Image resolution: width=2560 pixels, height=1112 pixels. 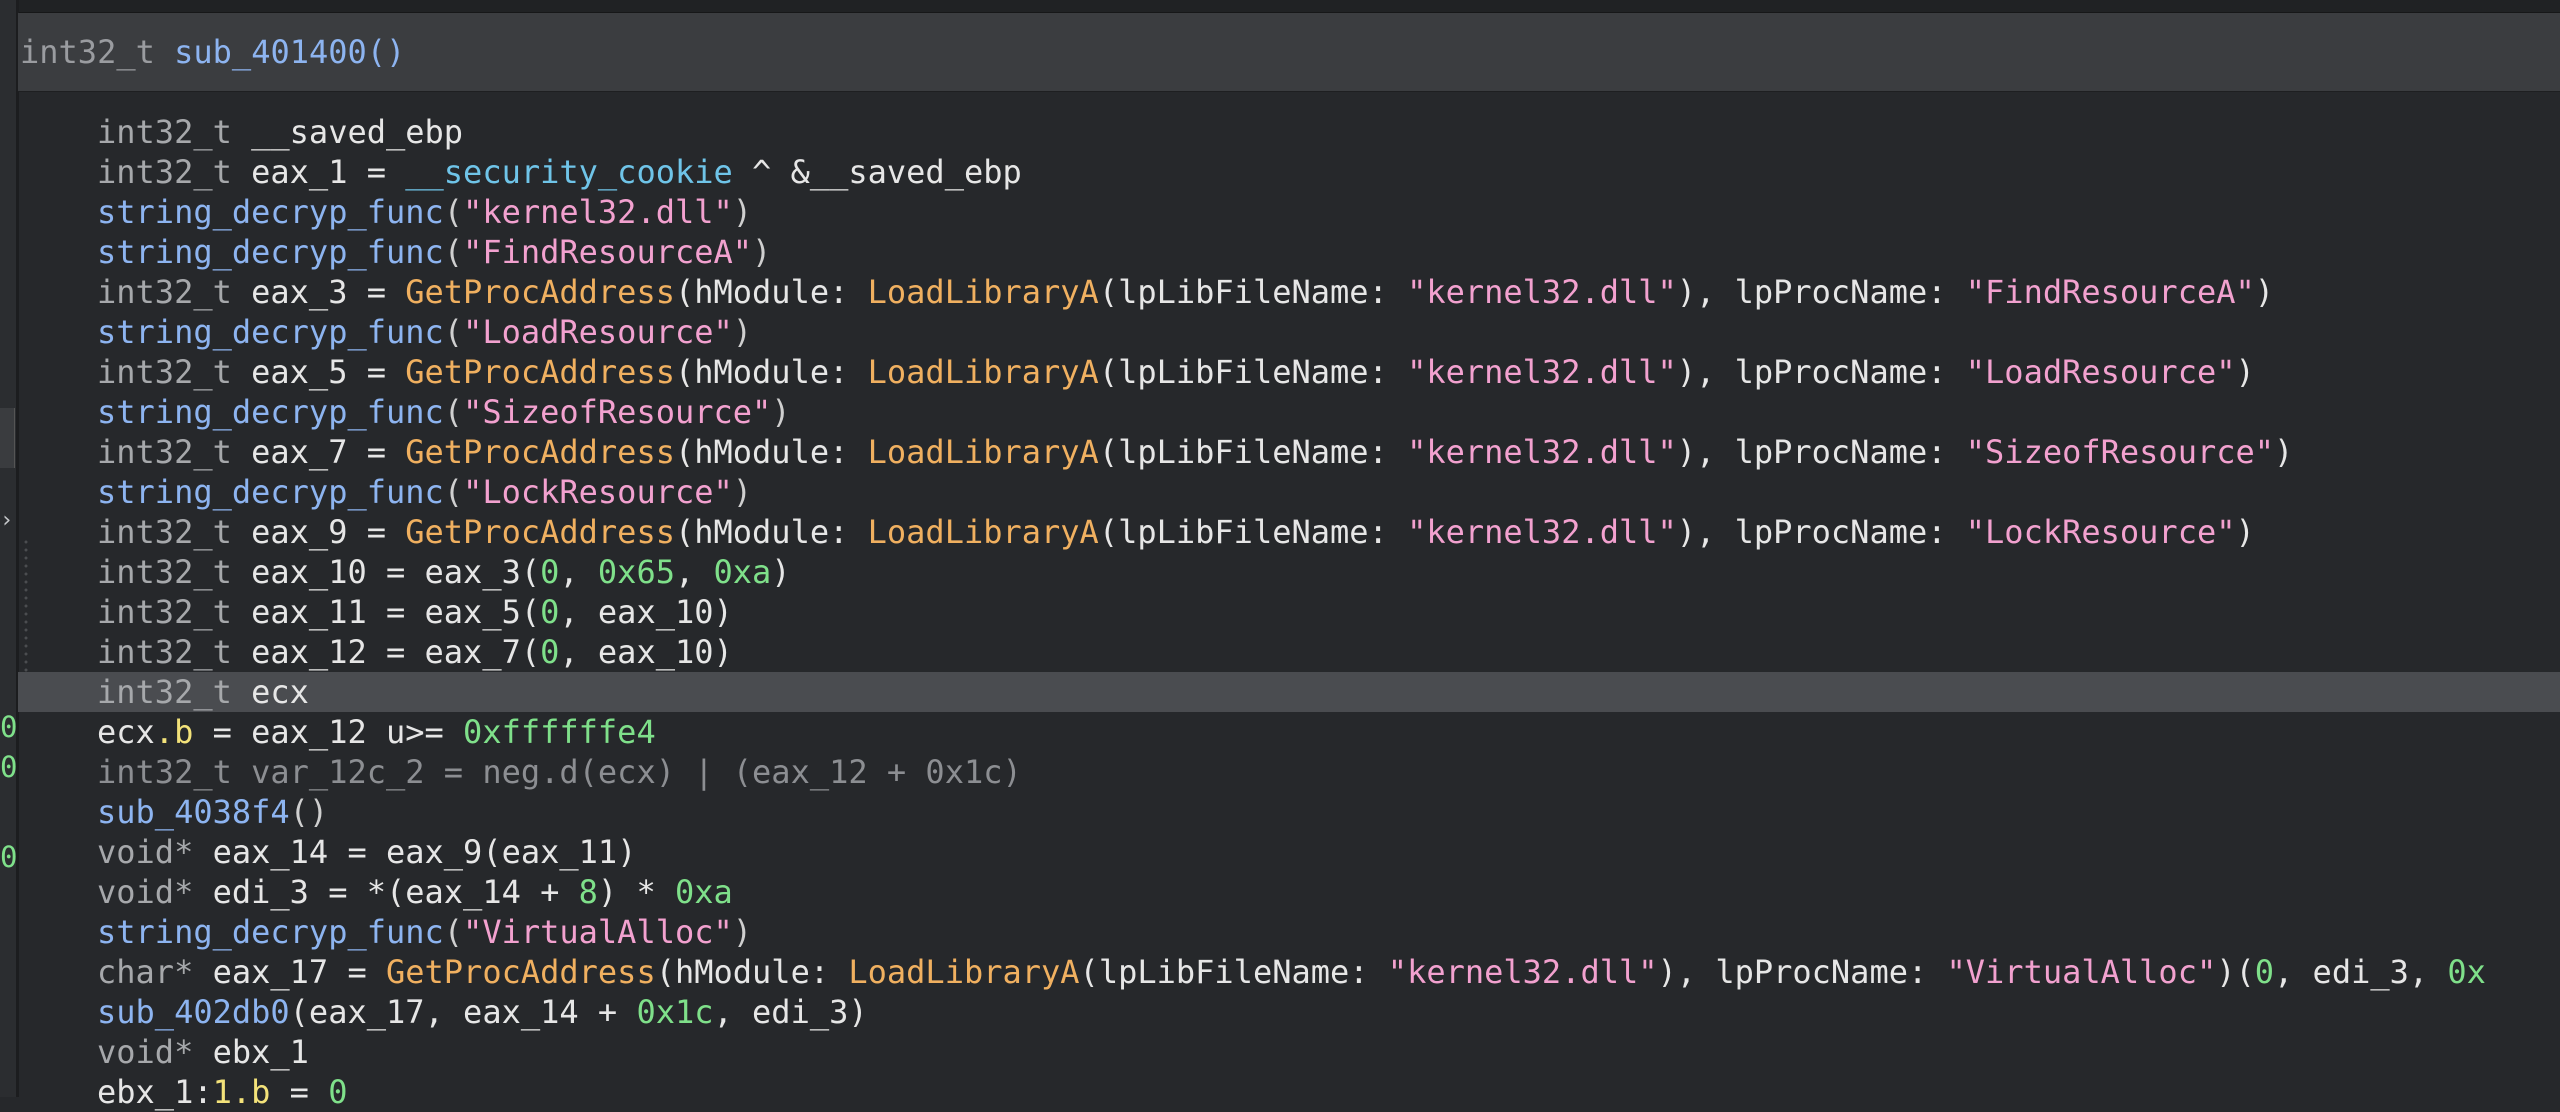 What do you see at coordinates (704, 892) in the screenshot?
I see `code-token: 0xa` at bounding box center [704, 892].